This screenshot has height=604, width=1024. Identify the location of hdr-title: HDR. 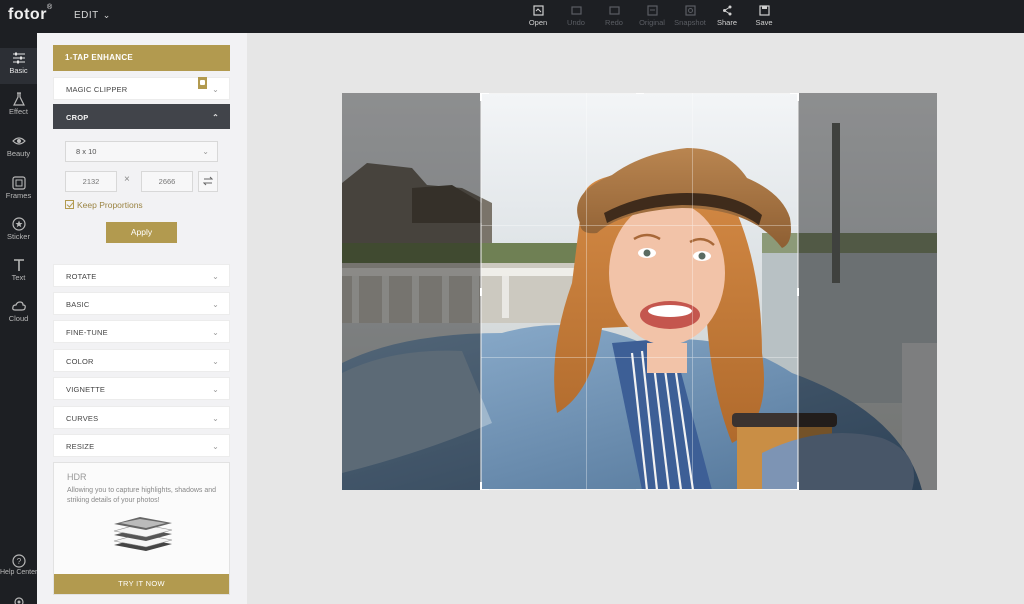
(77, 477).